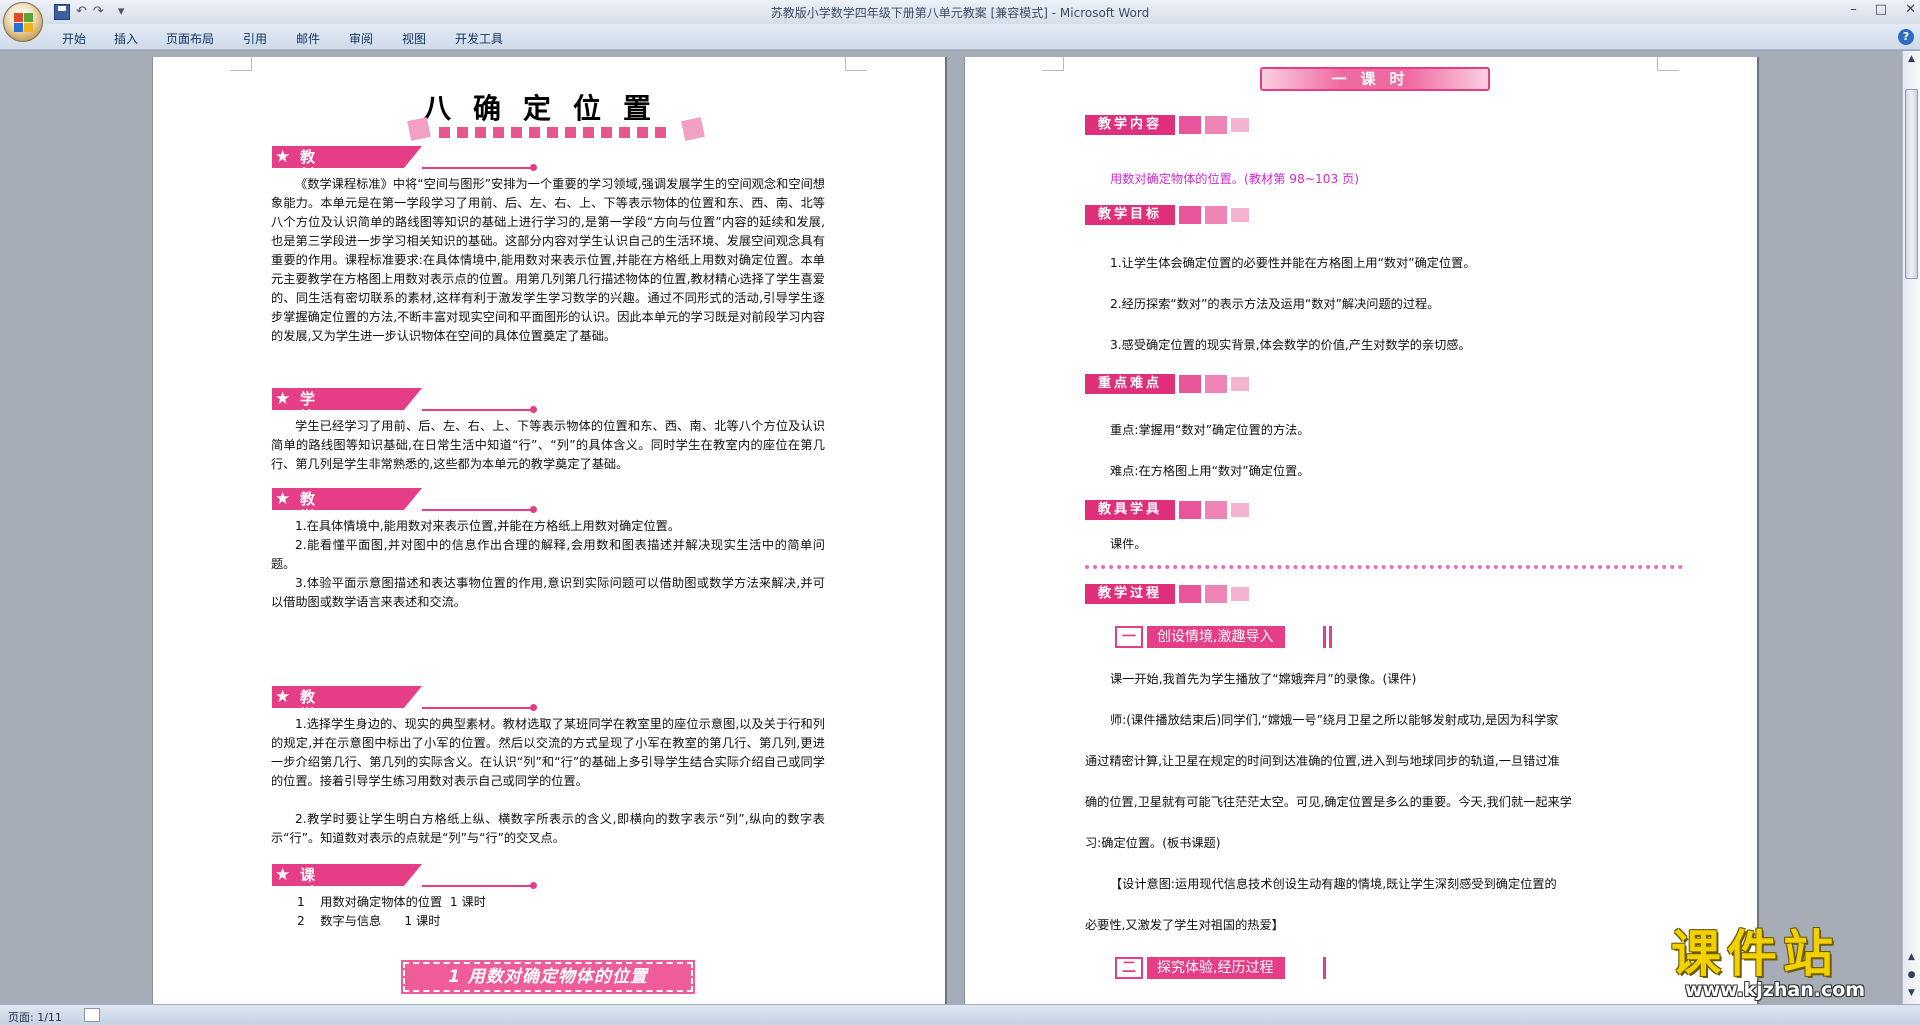 Image resolution: width=1920 pixels, height=1025 pixels. What do you see at coordinates (255, 38) in the screenshot?
I see `tab-references: 引用` at bounding box center [255, 38].